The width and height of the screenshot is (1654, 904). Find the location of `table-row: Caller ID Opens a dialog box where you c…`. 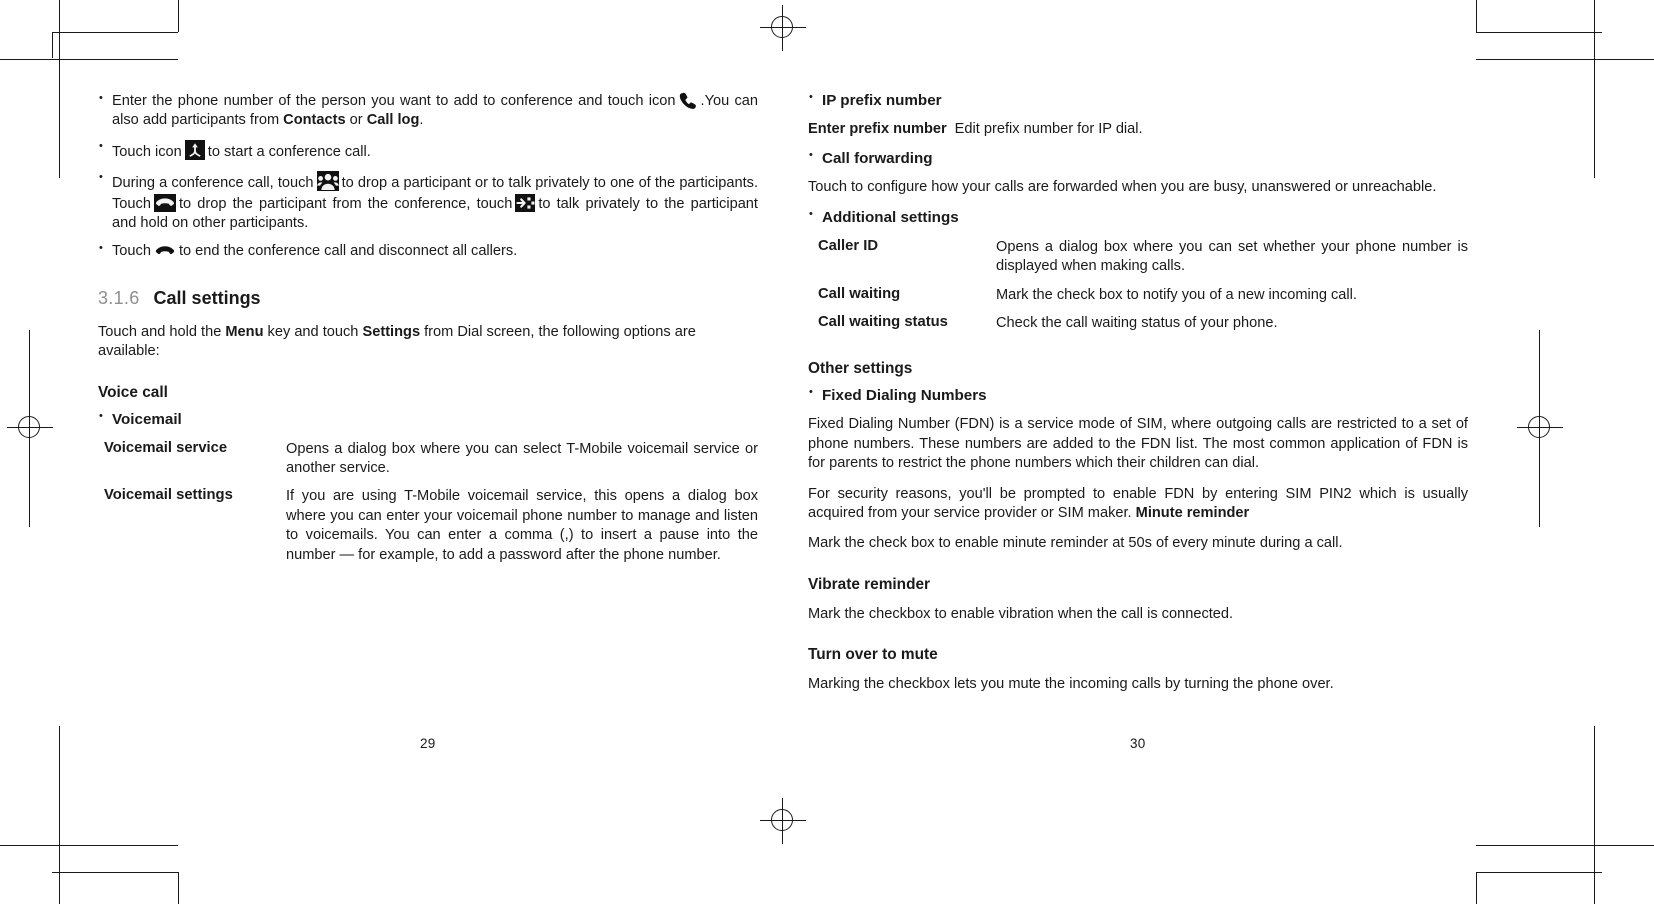

table-row: Caller ID Opens a dialog box where you c… is located at coordinates (1138, 262).